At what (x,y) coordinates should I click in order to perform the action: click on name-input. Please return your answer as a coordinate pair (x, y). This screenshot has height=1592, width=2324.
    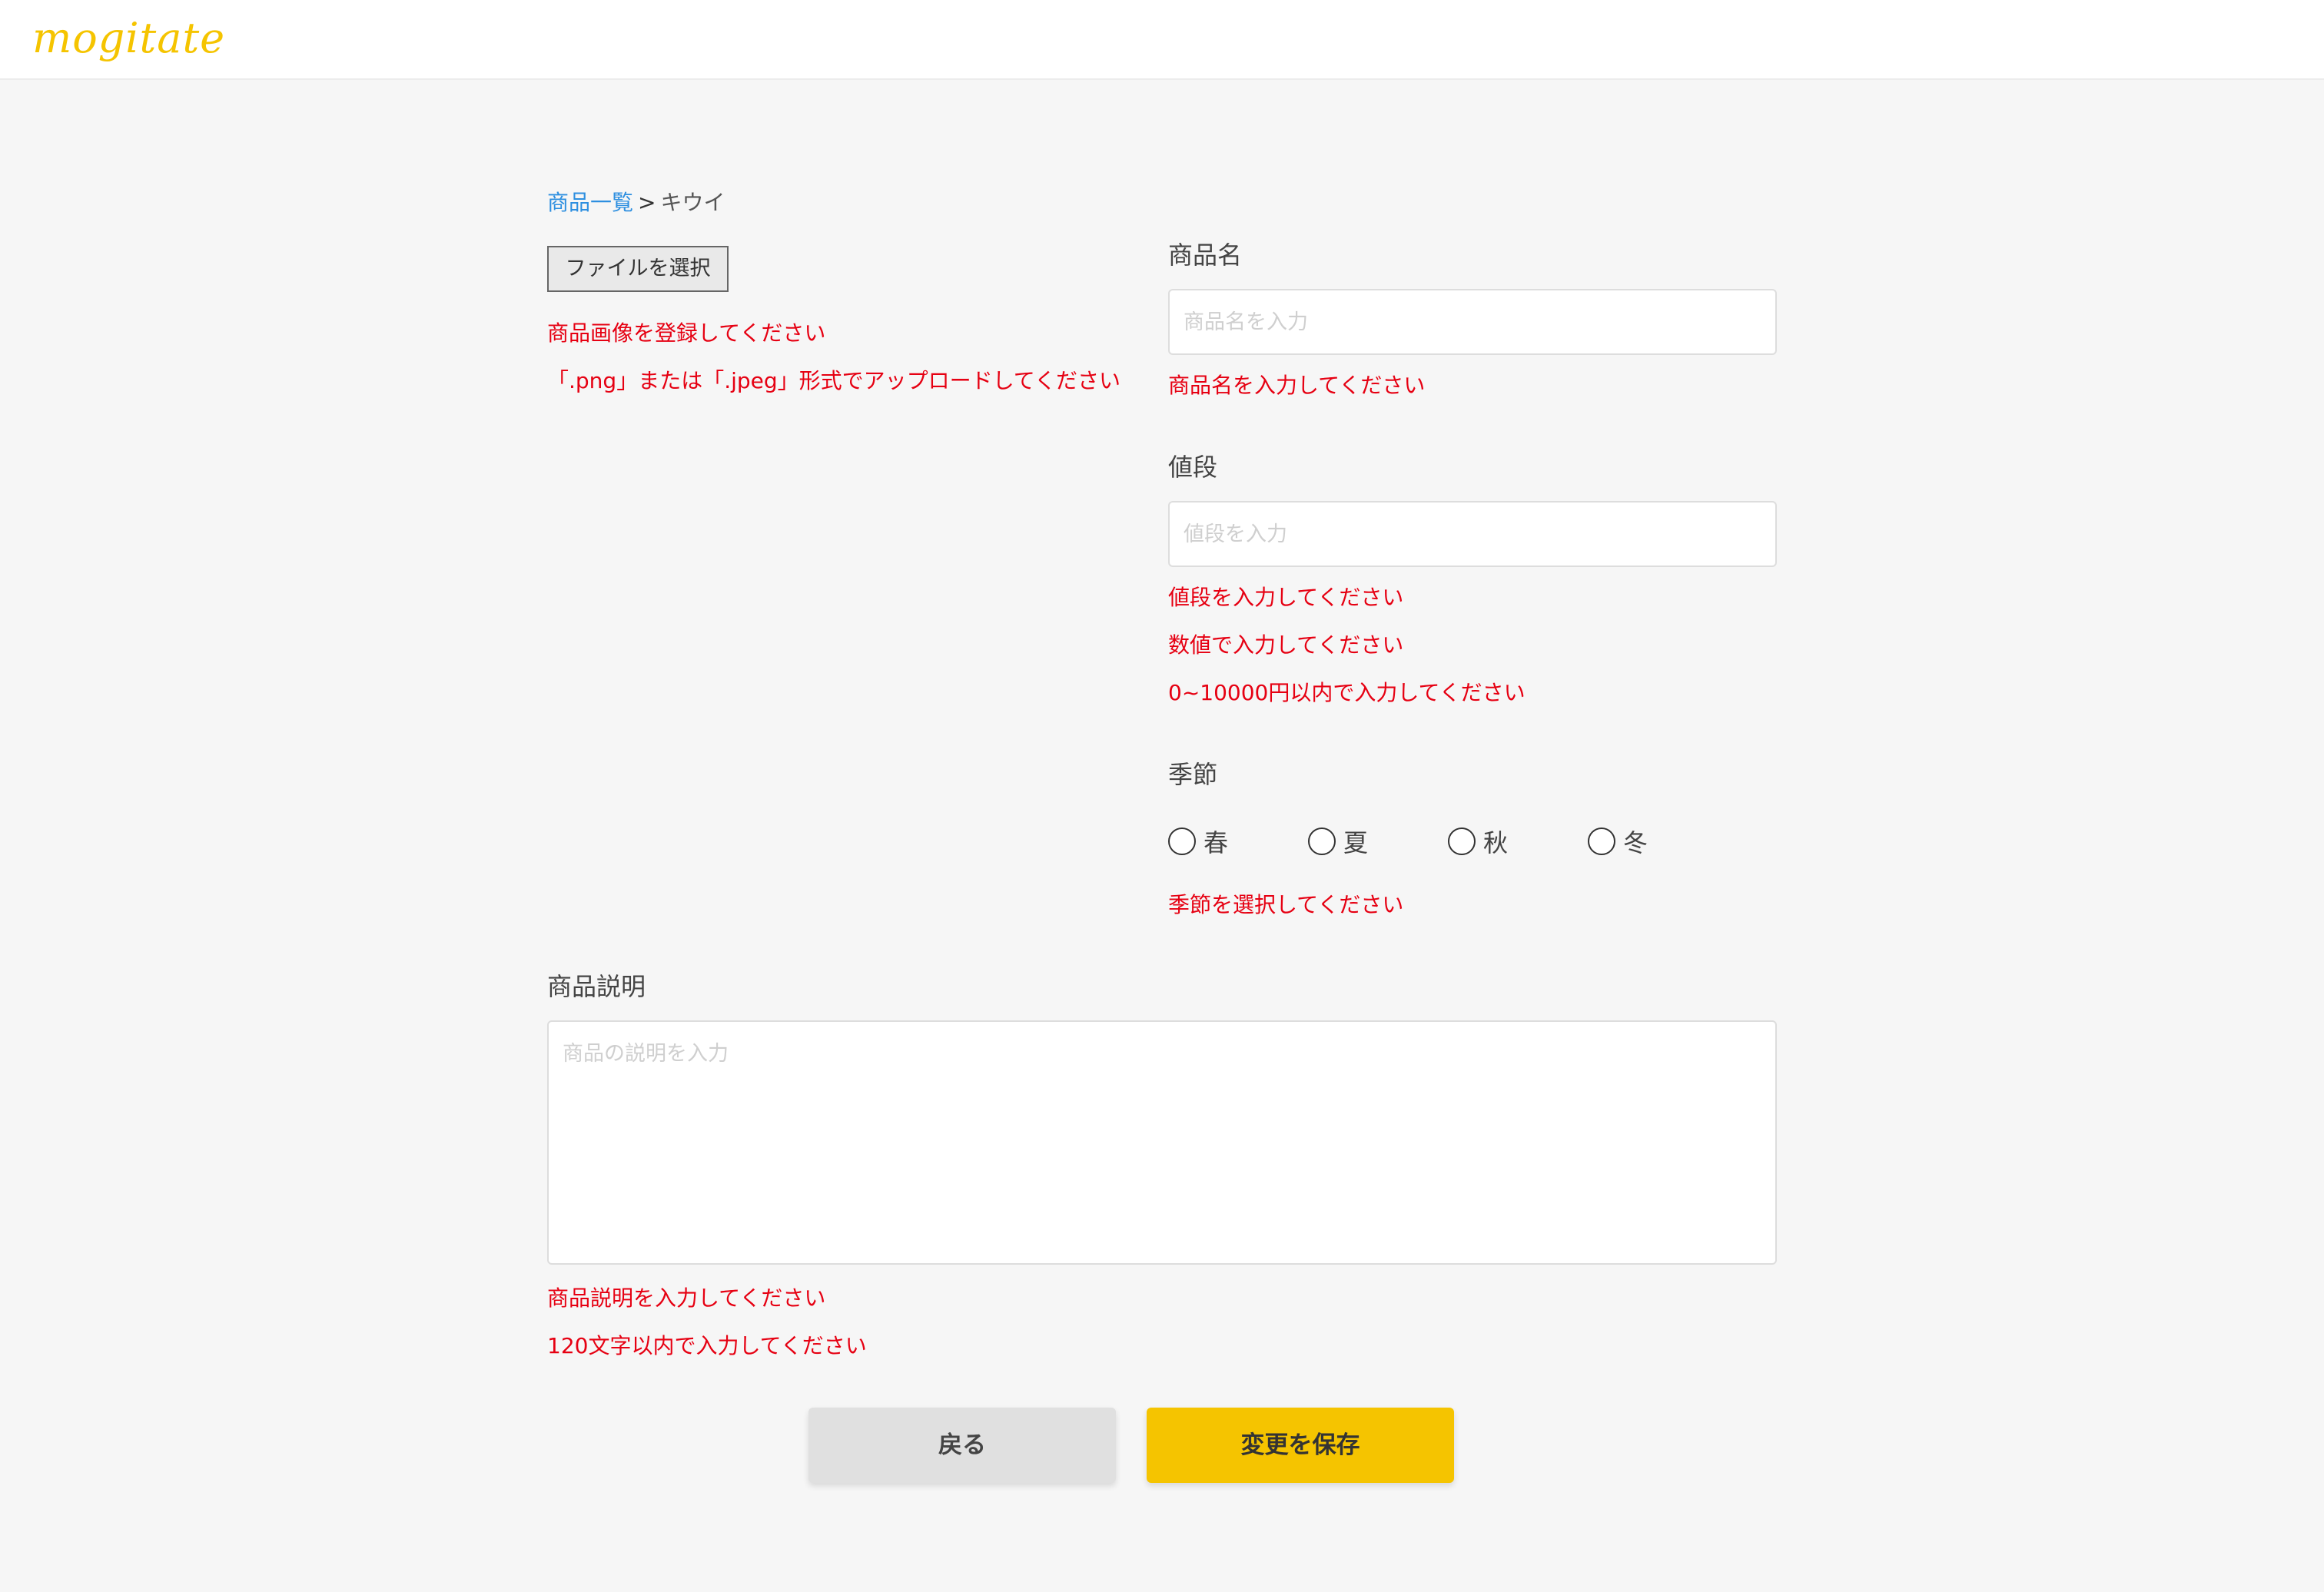
    Looking at the image, I should click on (1472, 322).